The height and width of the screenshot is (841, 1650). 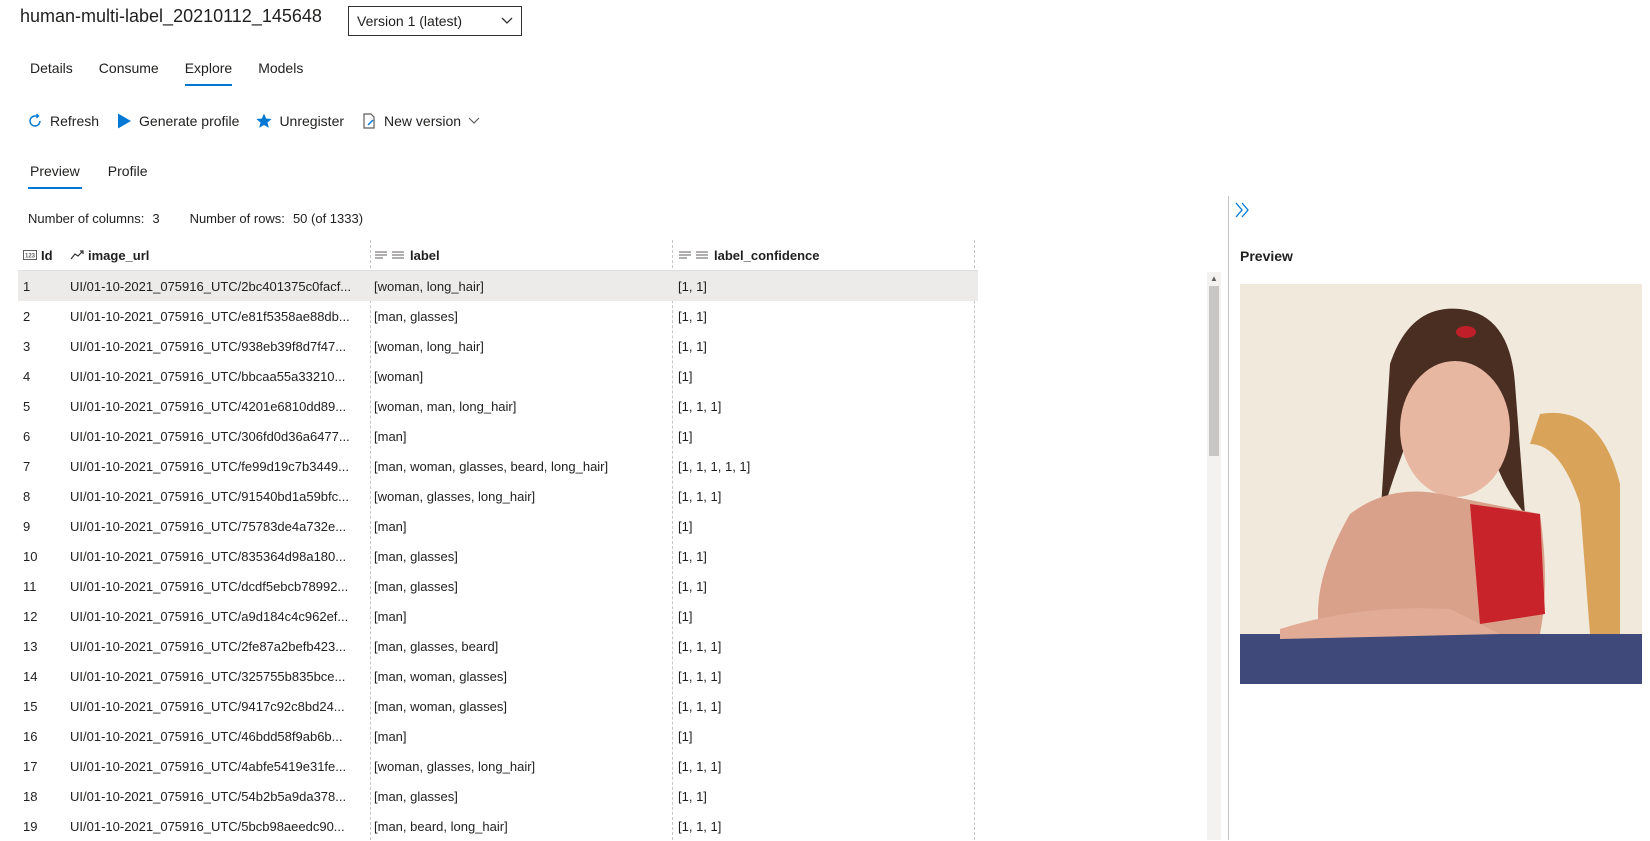 What do you see at coordinates (189, 121) in the screenshot?
I see `generate-profile-label: Generate profile` at bounding box center [189, 121].